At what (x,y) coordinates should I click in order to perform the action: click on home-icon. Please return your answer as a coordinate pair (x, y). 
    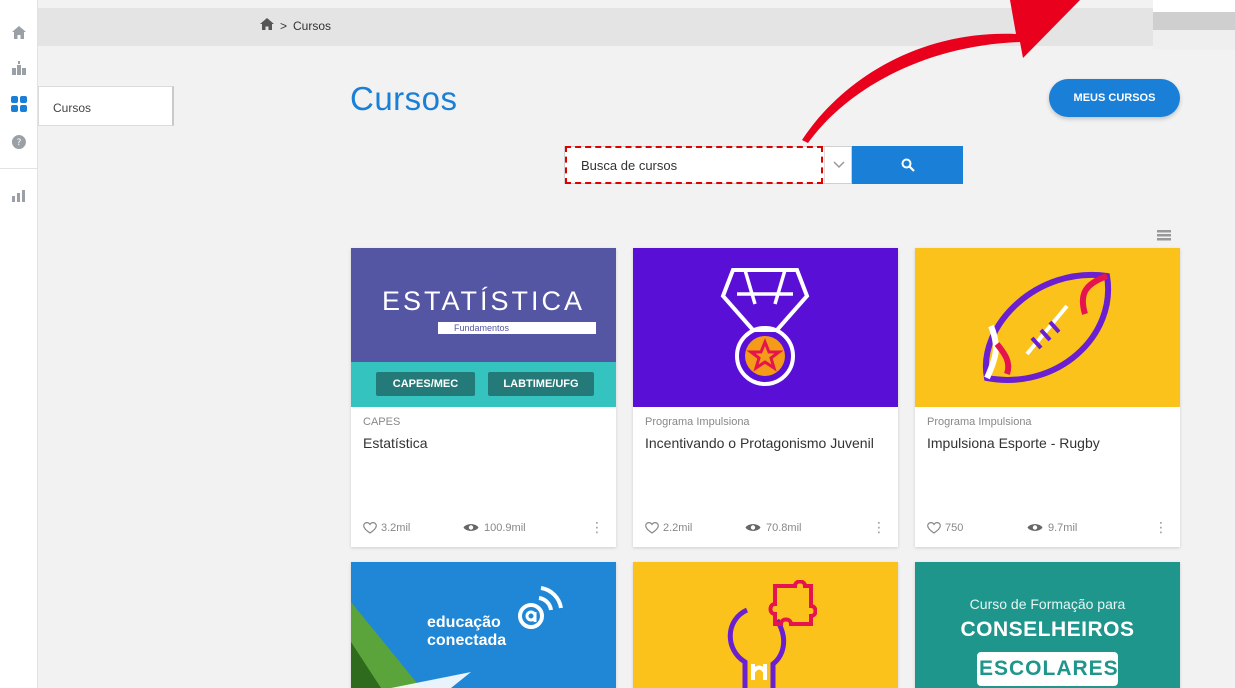
    Looking at the image, I should click on (19, 32).